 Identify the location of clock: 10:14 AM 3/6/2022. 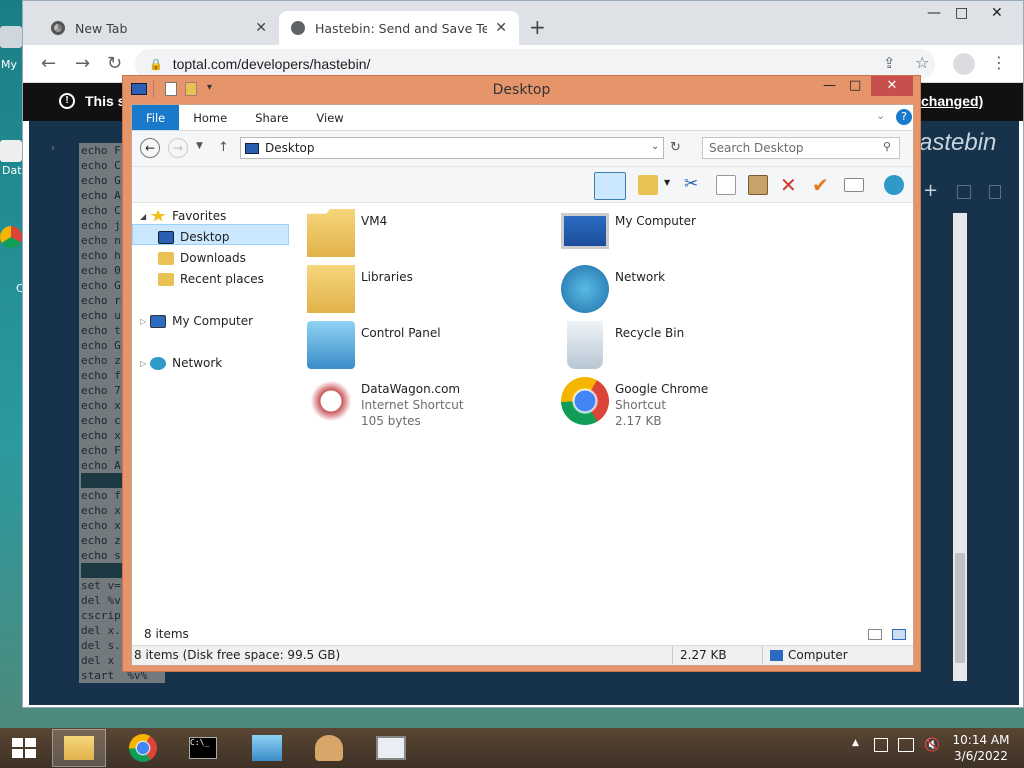
(981, 748).